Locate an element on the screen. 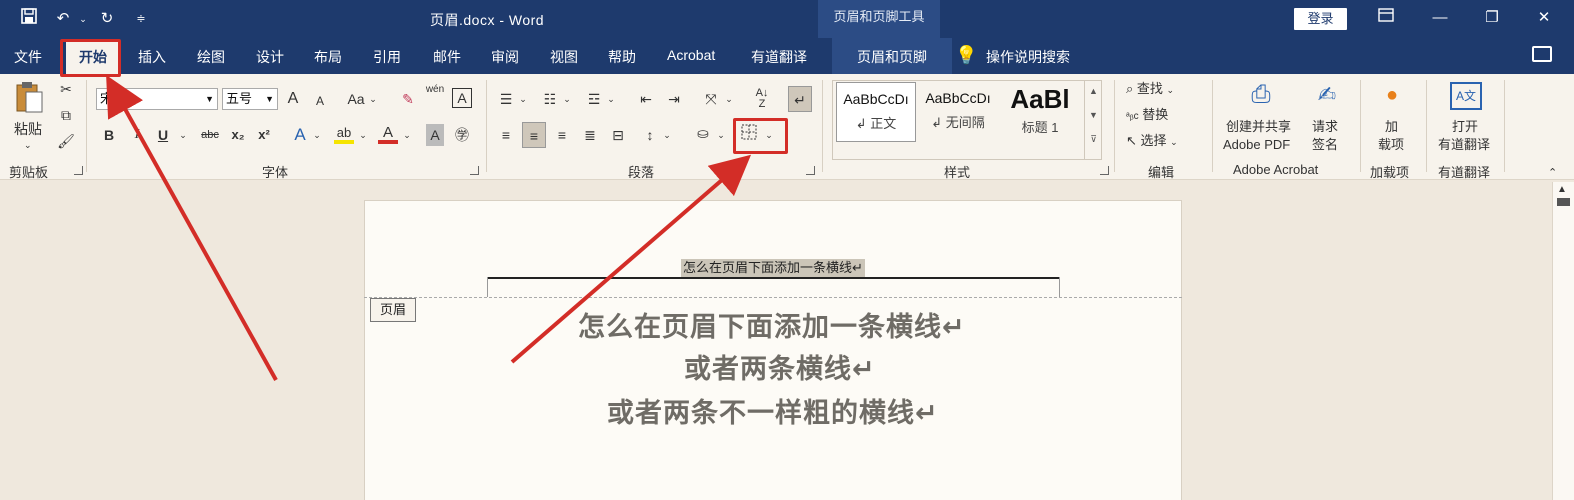 Image resolution: width=1574 pixels, height=500 pixels. numbering-icon: ☷ is located at coordinates (550, 99).